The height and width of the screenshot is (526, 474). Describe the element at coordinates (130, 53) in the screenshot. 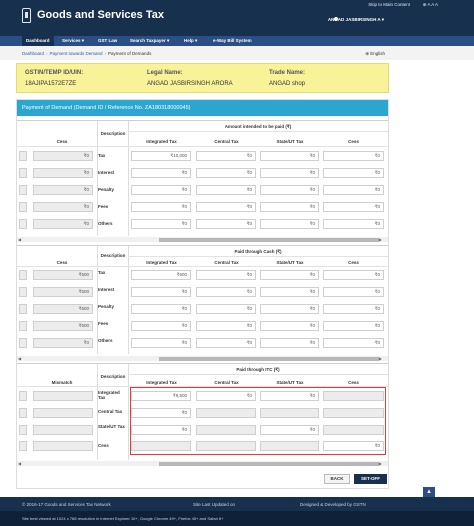

I see `breadcrumb-current: Payment of Demands` at that location.